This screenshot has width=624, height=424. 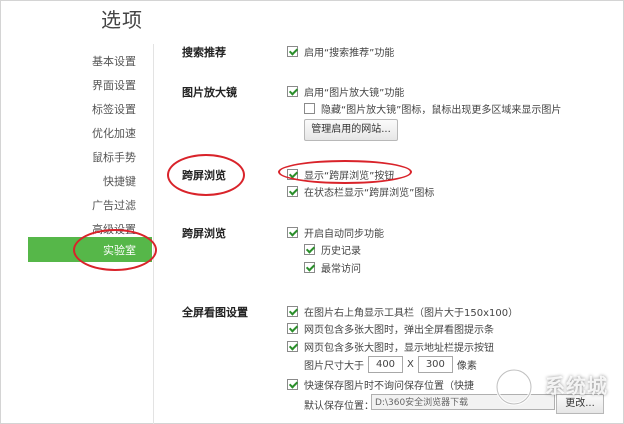 I want to click on save-location-label: 默认保存位置：, so click(x=339, y=404).